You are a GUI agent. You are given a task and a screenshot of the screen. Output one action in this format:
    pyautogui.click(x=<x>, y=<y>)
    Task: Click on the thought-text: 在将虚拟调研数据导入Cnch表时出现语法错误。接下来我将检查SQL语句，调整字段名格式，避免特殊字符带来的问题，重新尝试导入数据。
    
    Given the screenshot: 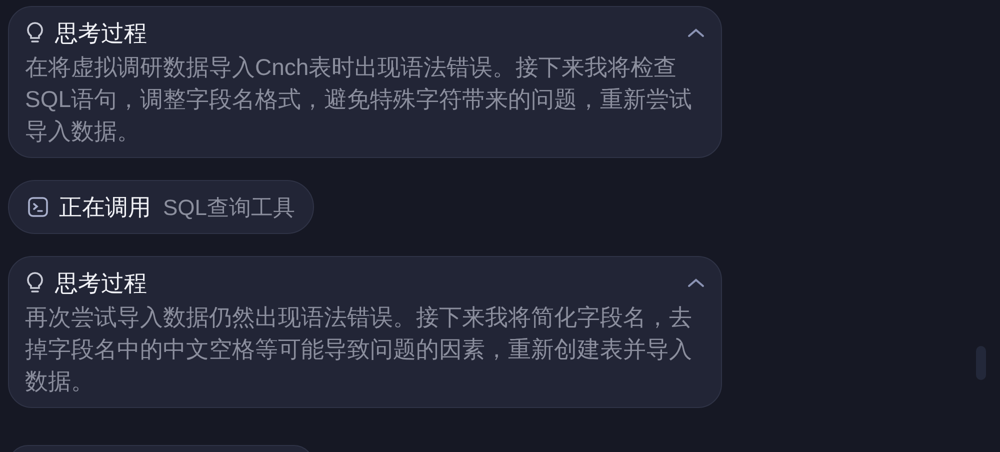 What is the action you would take?
    pyautogui.click(x=359, y=99)
    